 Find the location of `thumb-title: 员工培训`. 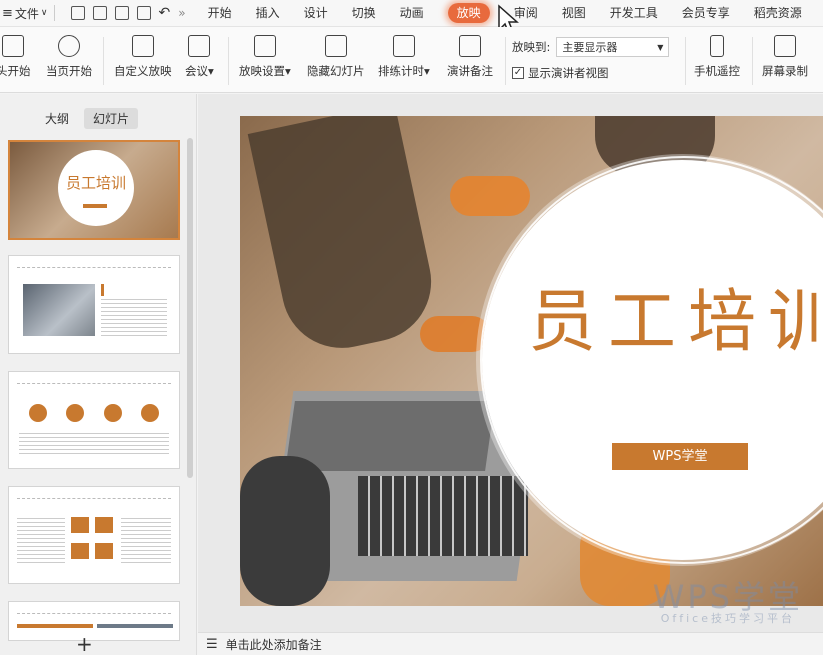

thumb-title: 员工培训 is located at coordinates (95, 183).